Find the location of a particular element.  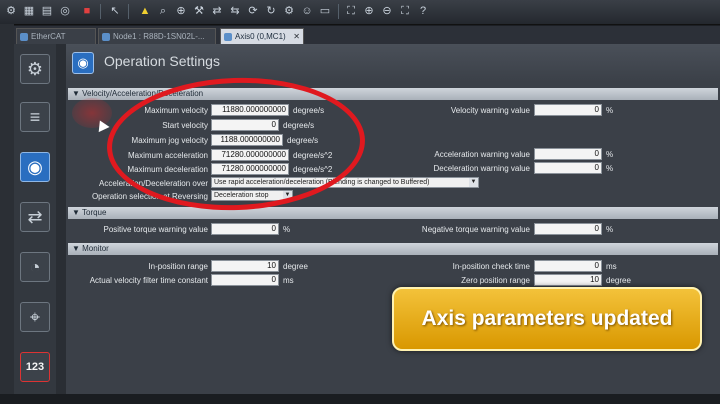

positive-torque-field: 0 is located at coordinates (245, 229).